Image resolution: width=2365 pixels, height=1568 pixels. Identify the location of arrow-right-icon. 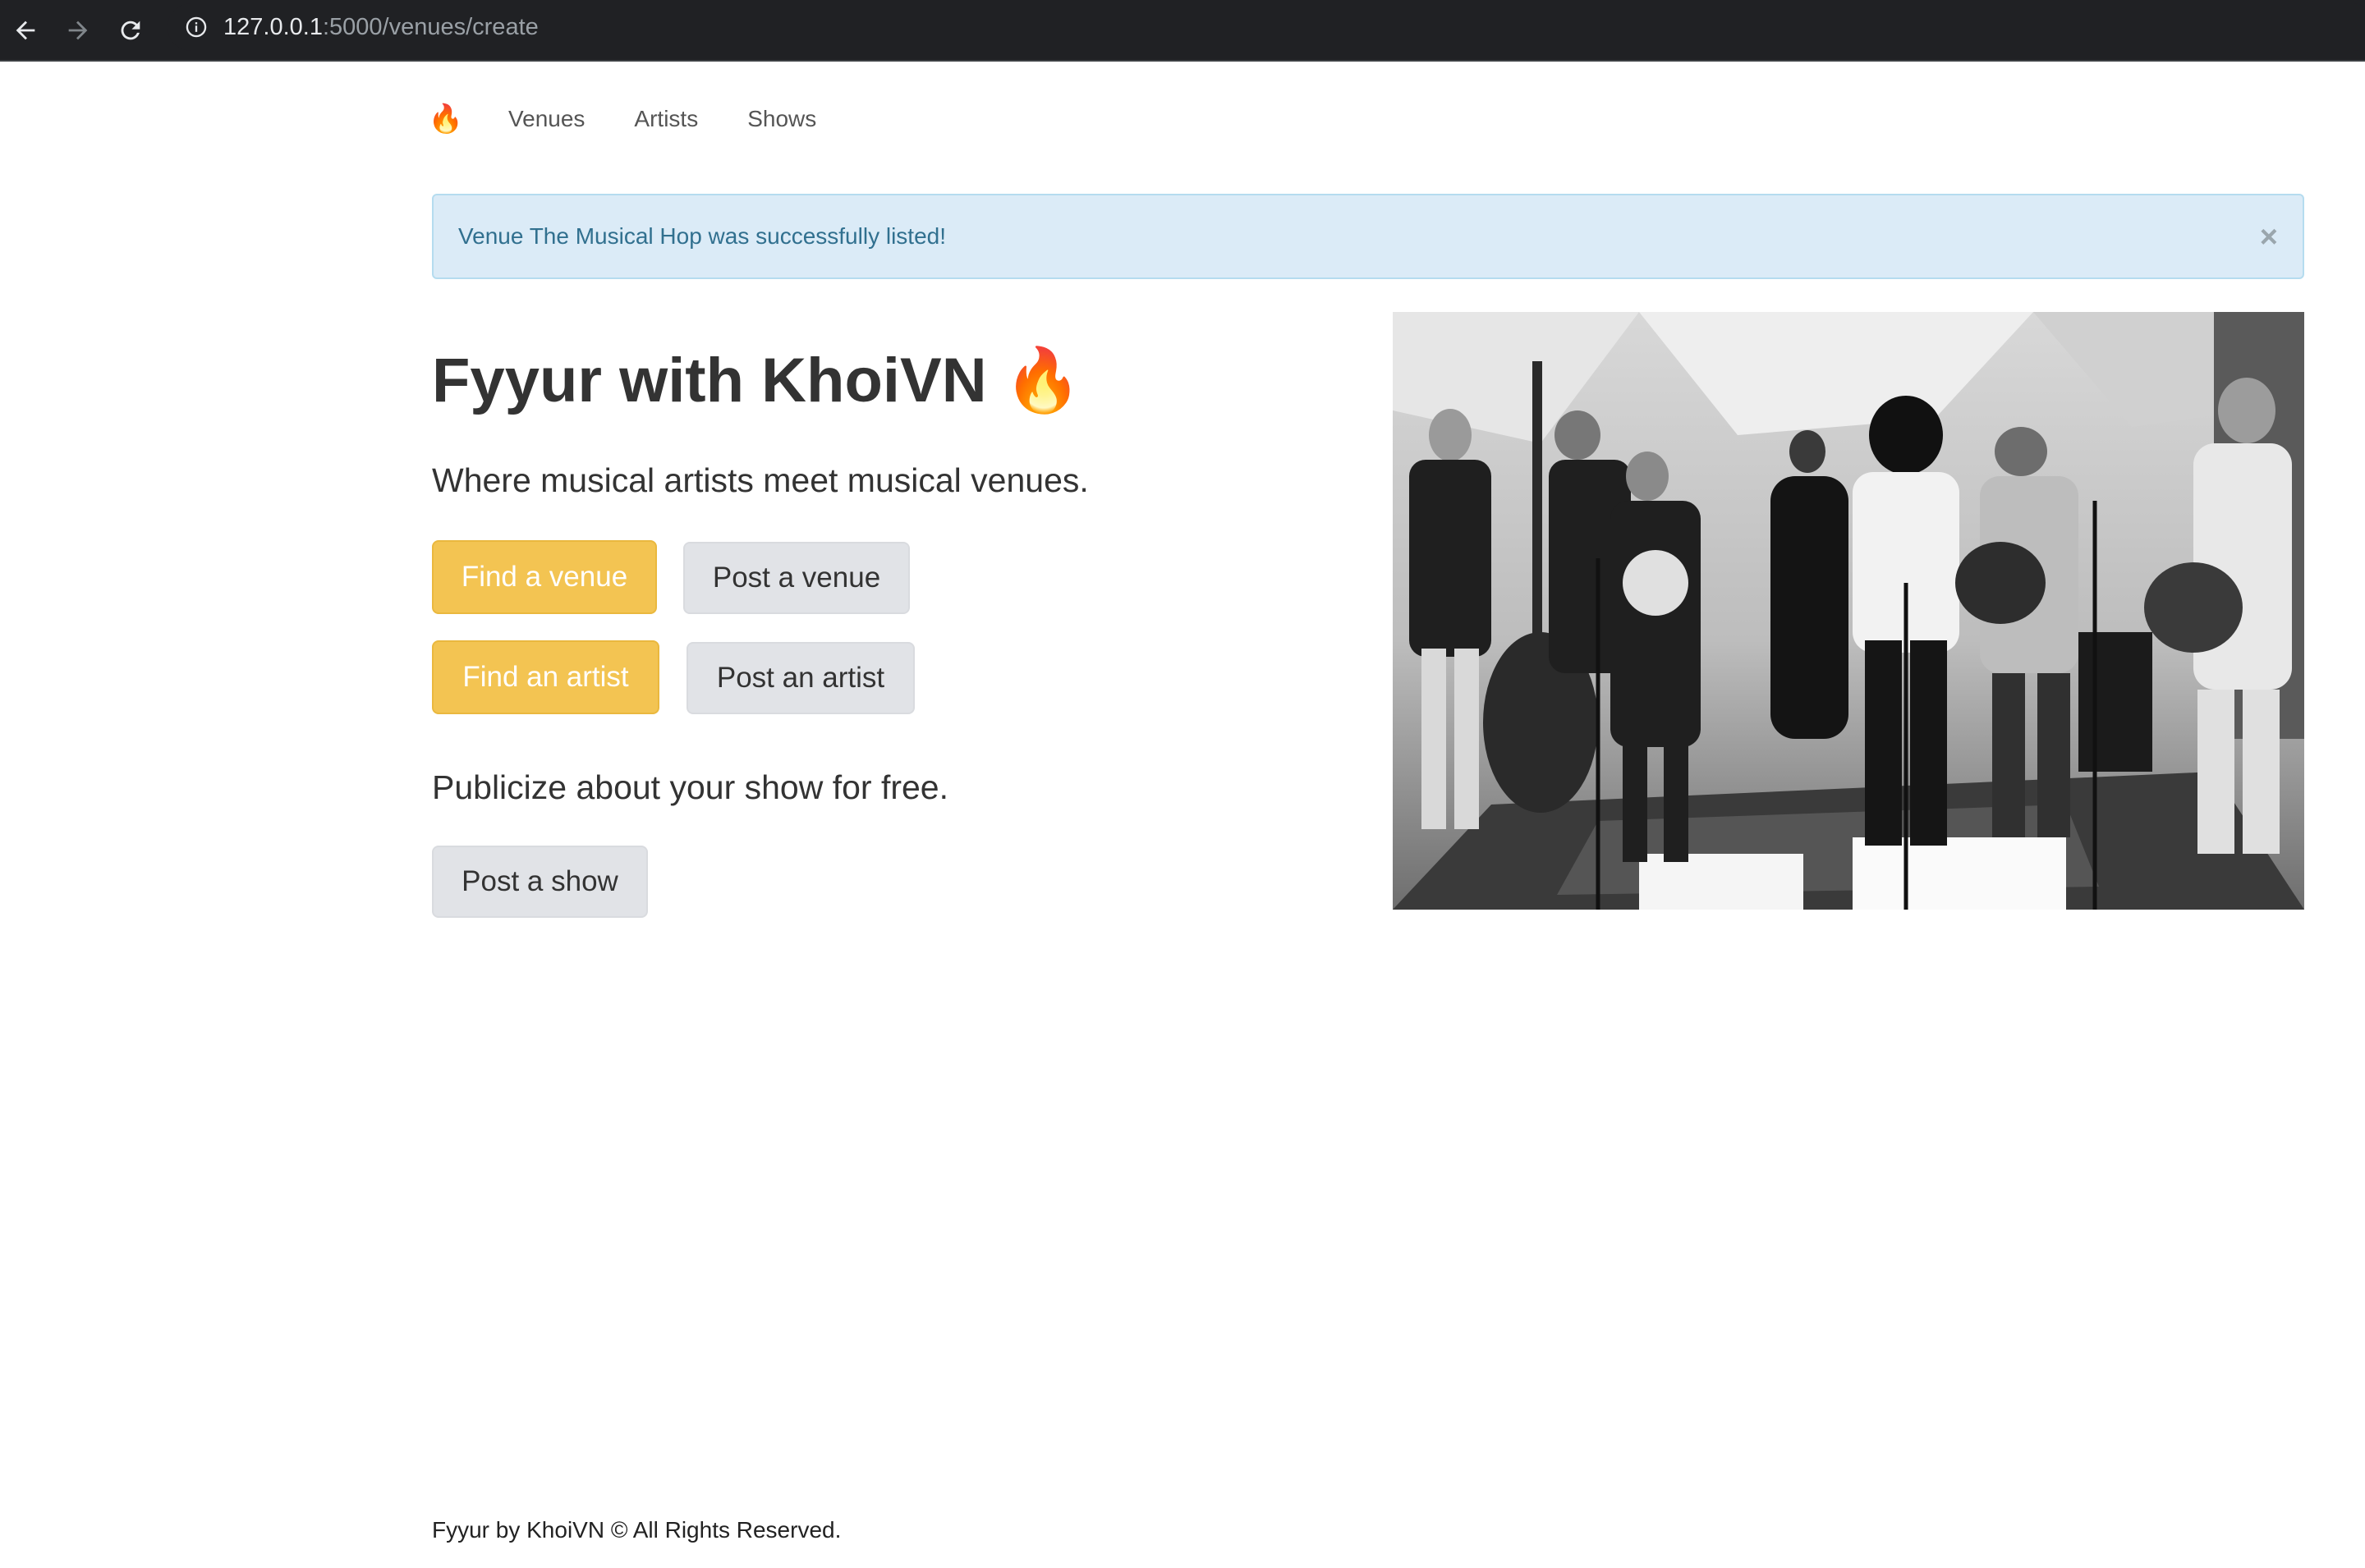
(78, 30).